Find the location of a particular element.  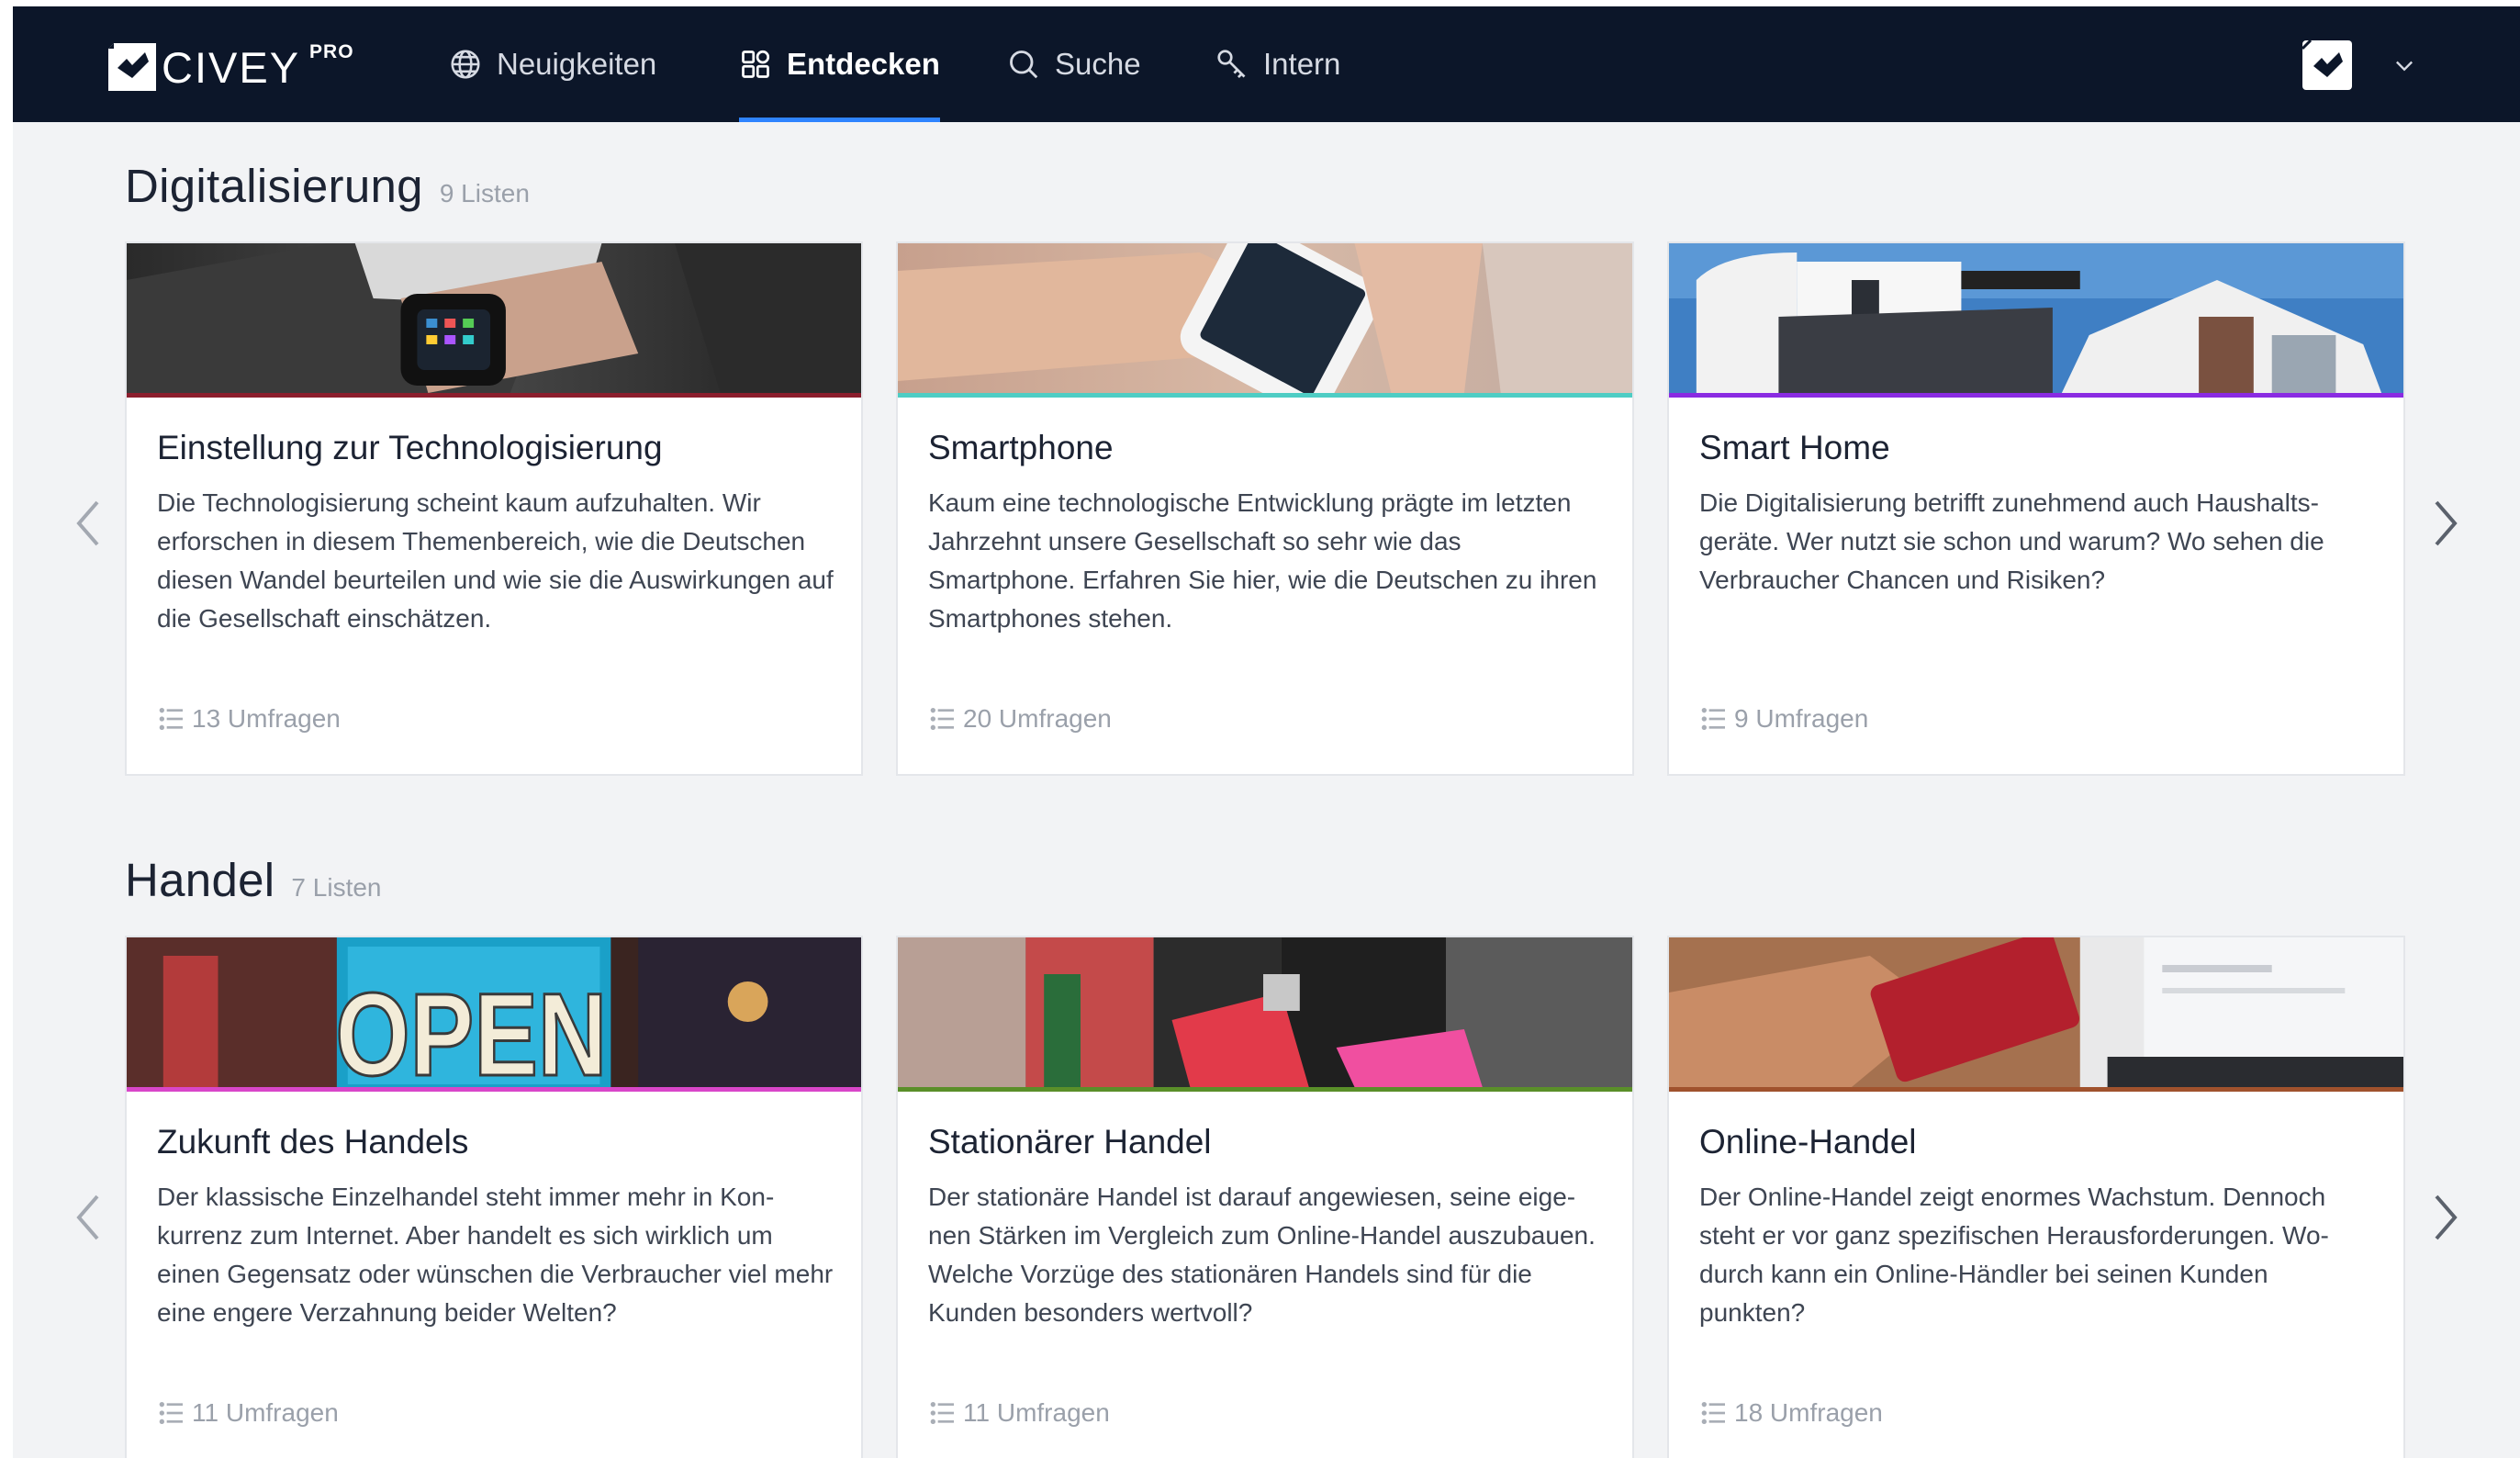

avatar is located at coordinates (2327, 65).